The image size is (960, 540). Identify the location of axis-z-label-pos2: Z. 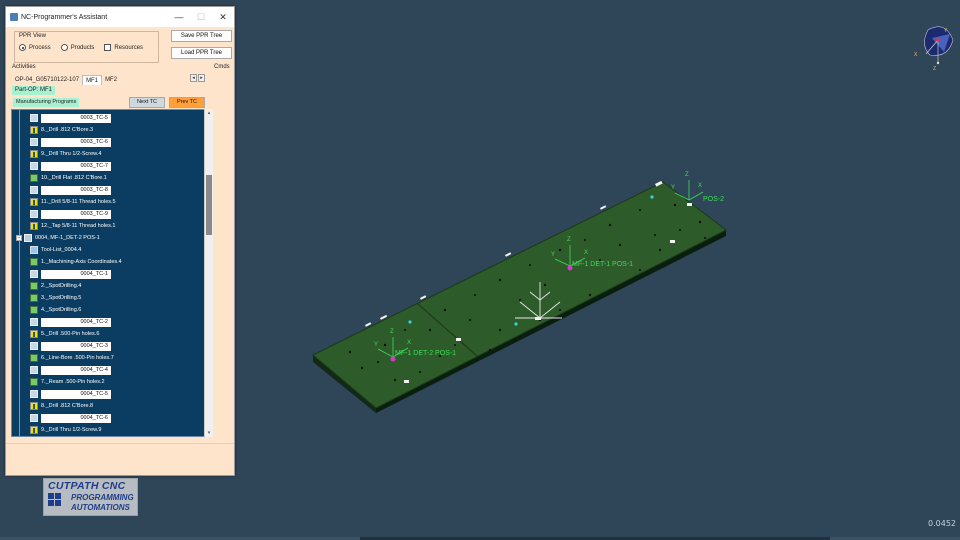
(687, 175).